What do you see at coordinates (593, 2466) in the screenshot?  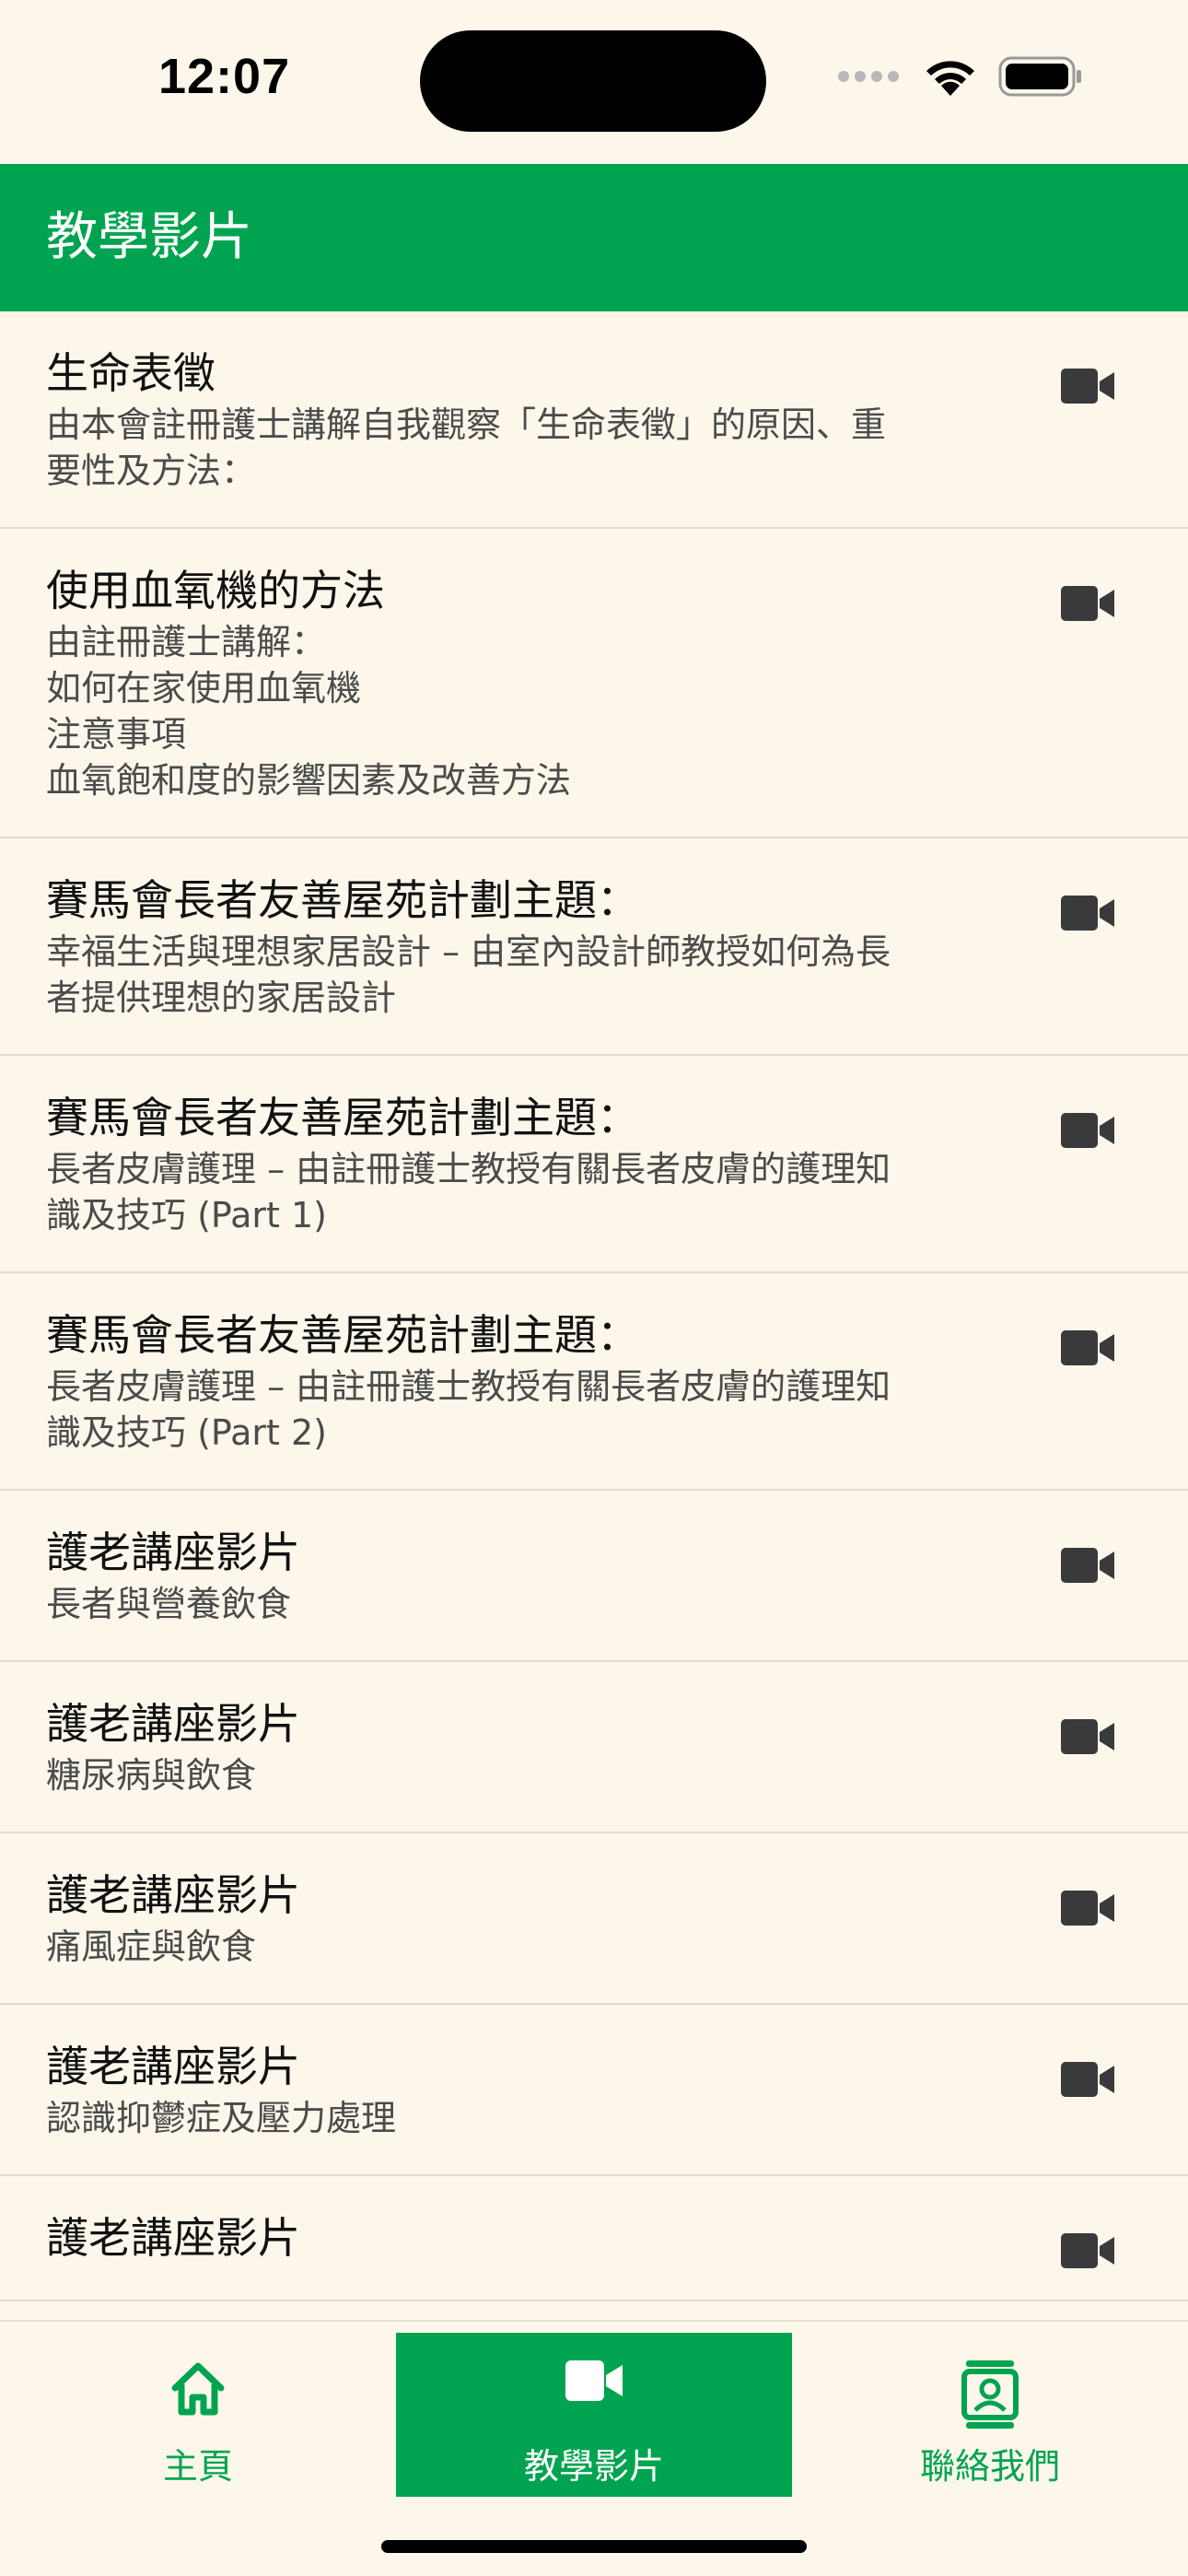 I see `tab-label: 教學影片` at bounding box center [593, 2466].